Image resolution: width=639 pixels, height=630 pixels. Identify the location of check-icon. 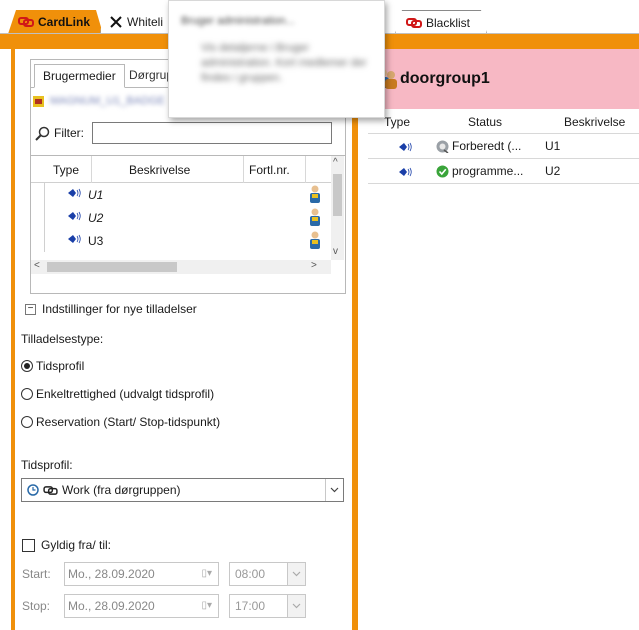
(442, 171).